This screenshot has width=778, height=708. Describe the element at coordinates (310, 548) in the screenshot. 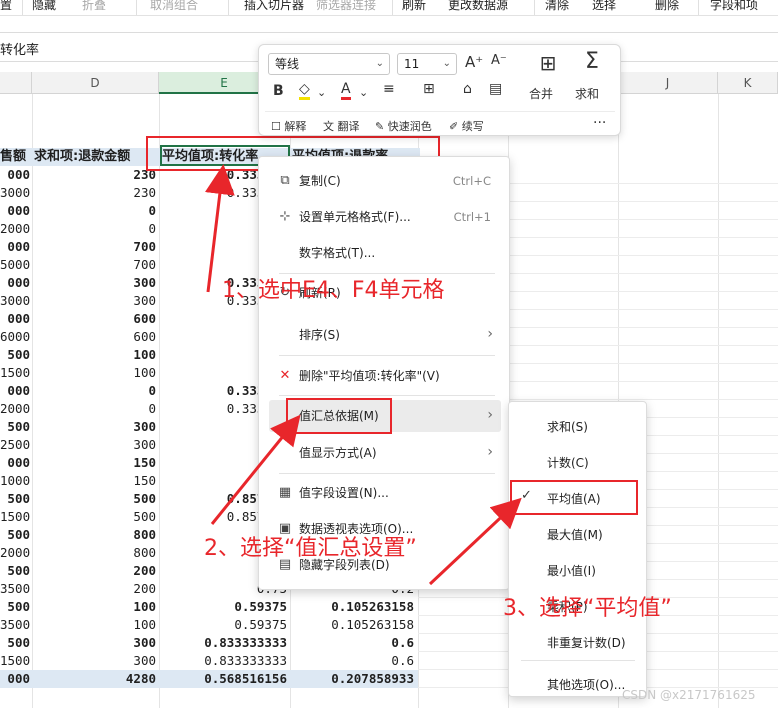

I see `annotation-step2: 2、选择“值汇总设置”` at that location.